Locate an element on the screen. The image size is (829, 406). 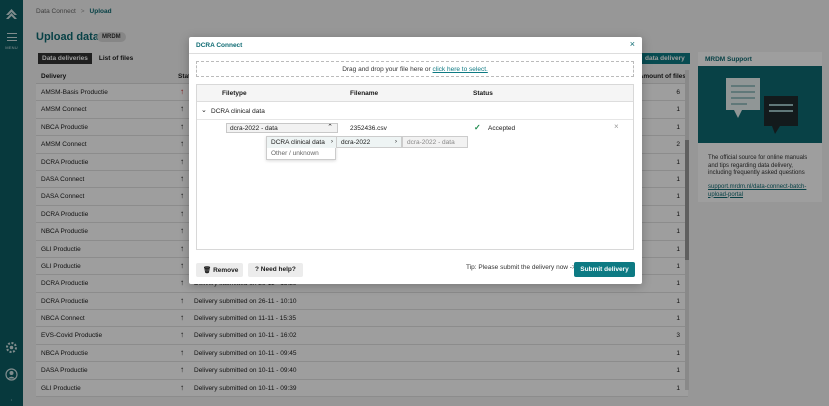
menu-item-dcra-clinical-data: DCRA clinical data › is located at coordinates (302, 142).